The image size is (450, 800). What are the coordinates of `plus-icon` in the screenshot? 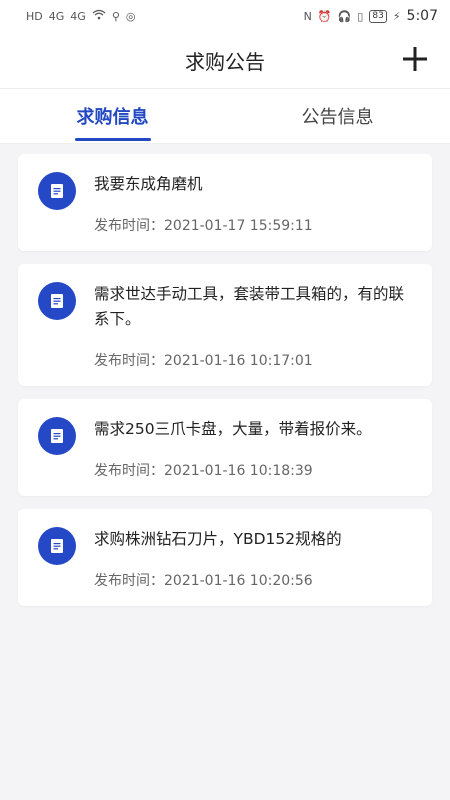 It's located at (415, 59).